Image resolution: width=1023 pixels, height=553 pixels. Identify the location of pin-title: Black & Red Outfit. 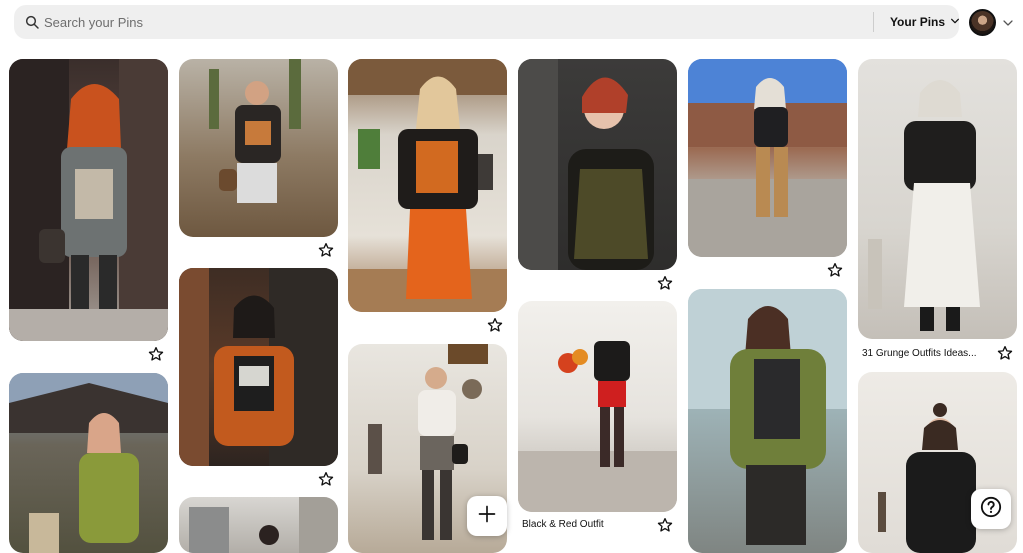
(563, 524).